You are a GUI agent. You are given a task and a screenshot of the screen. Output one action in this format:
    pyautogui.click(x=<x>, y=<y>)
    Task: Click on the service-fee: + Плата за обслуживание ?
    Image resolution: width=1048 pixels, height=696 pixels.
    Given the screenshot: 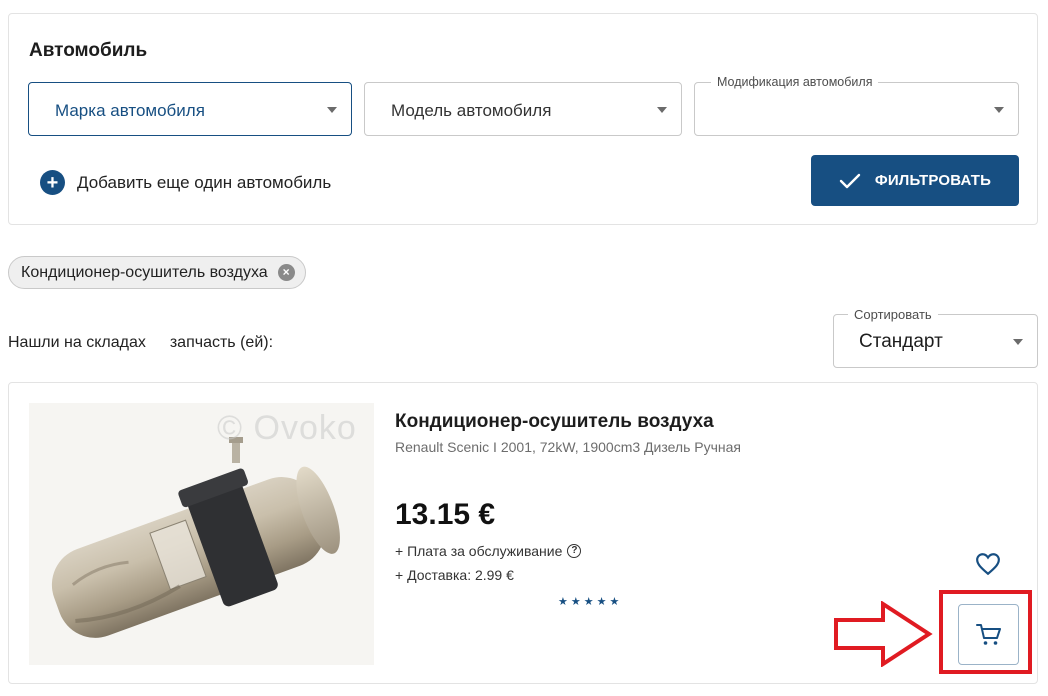 What is the action you would take?
    pyautogui.click(x=488, y=551)
    